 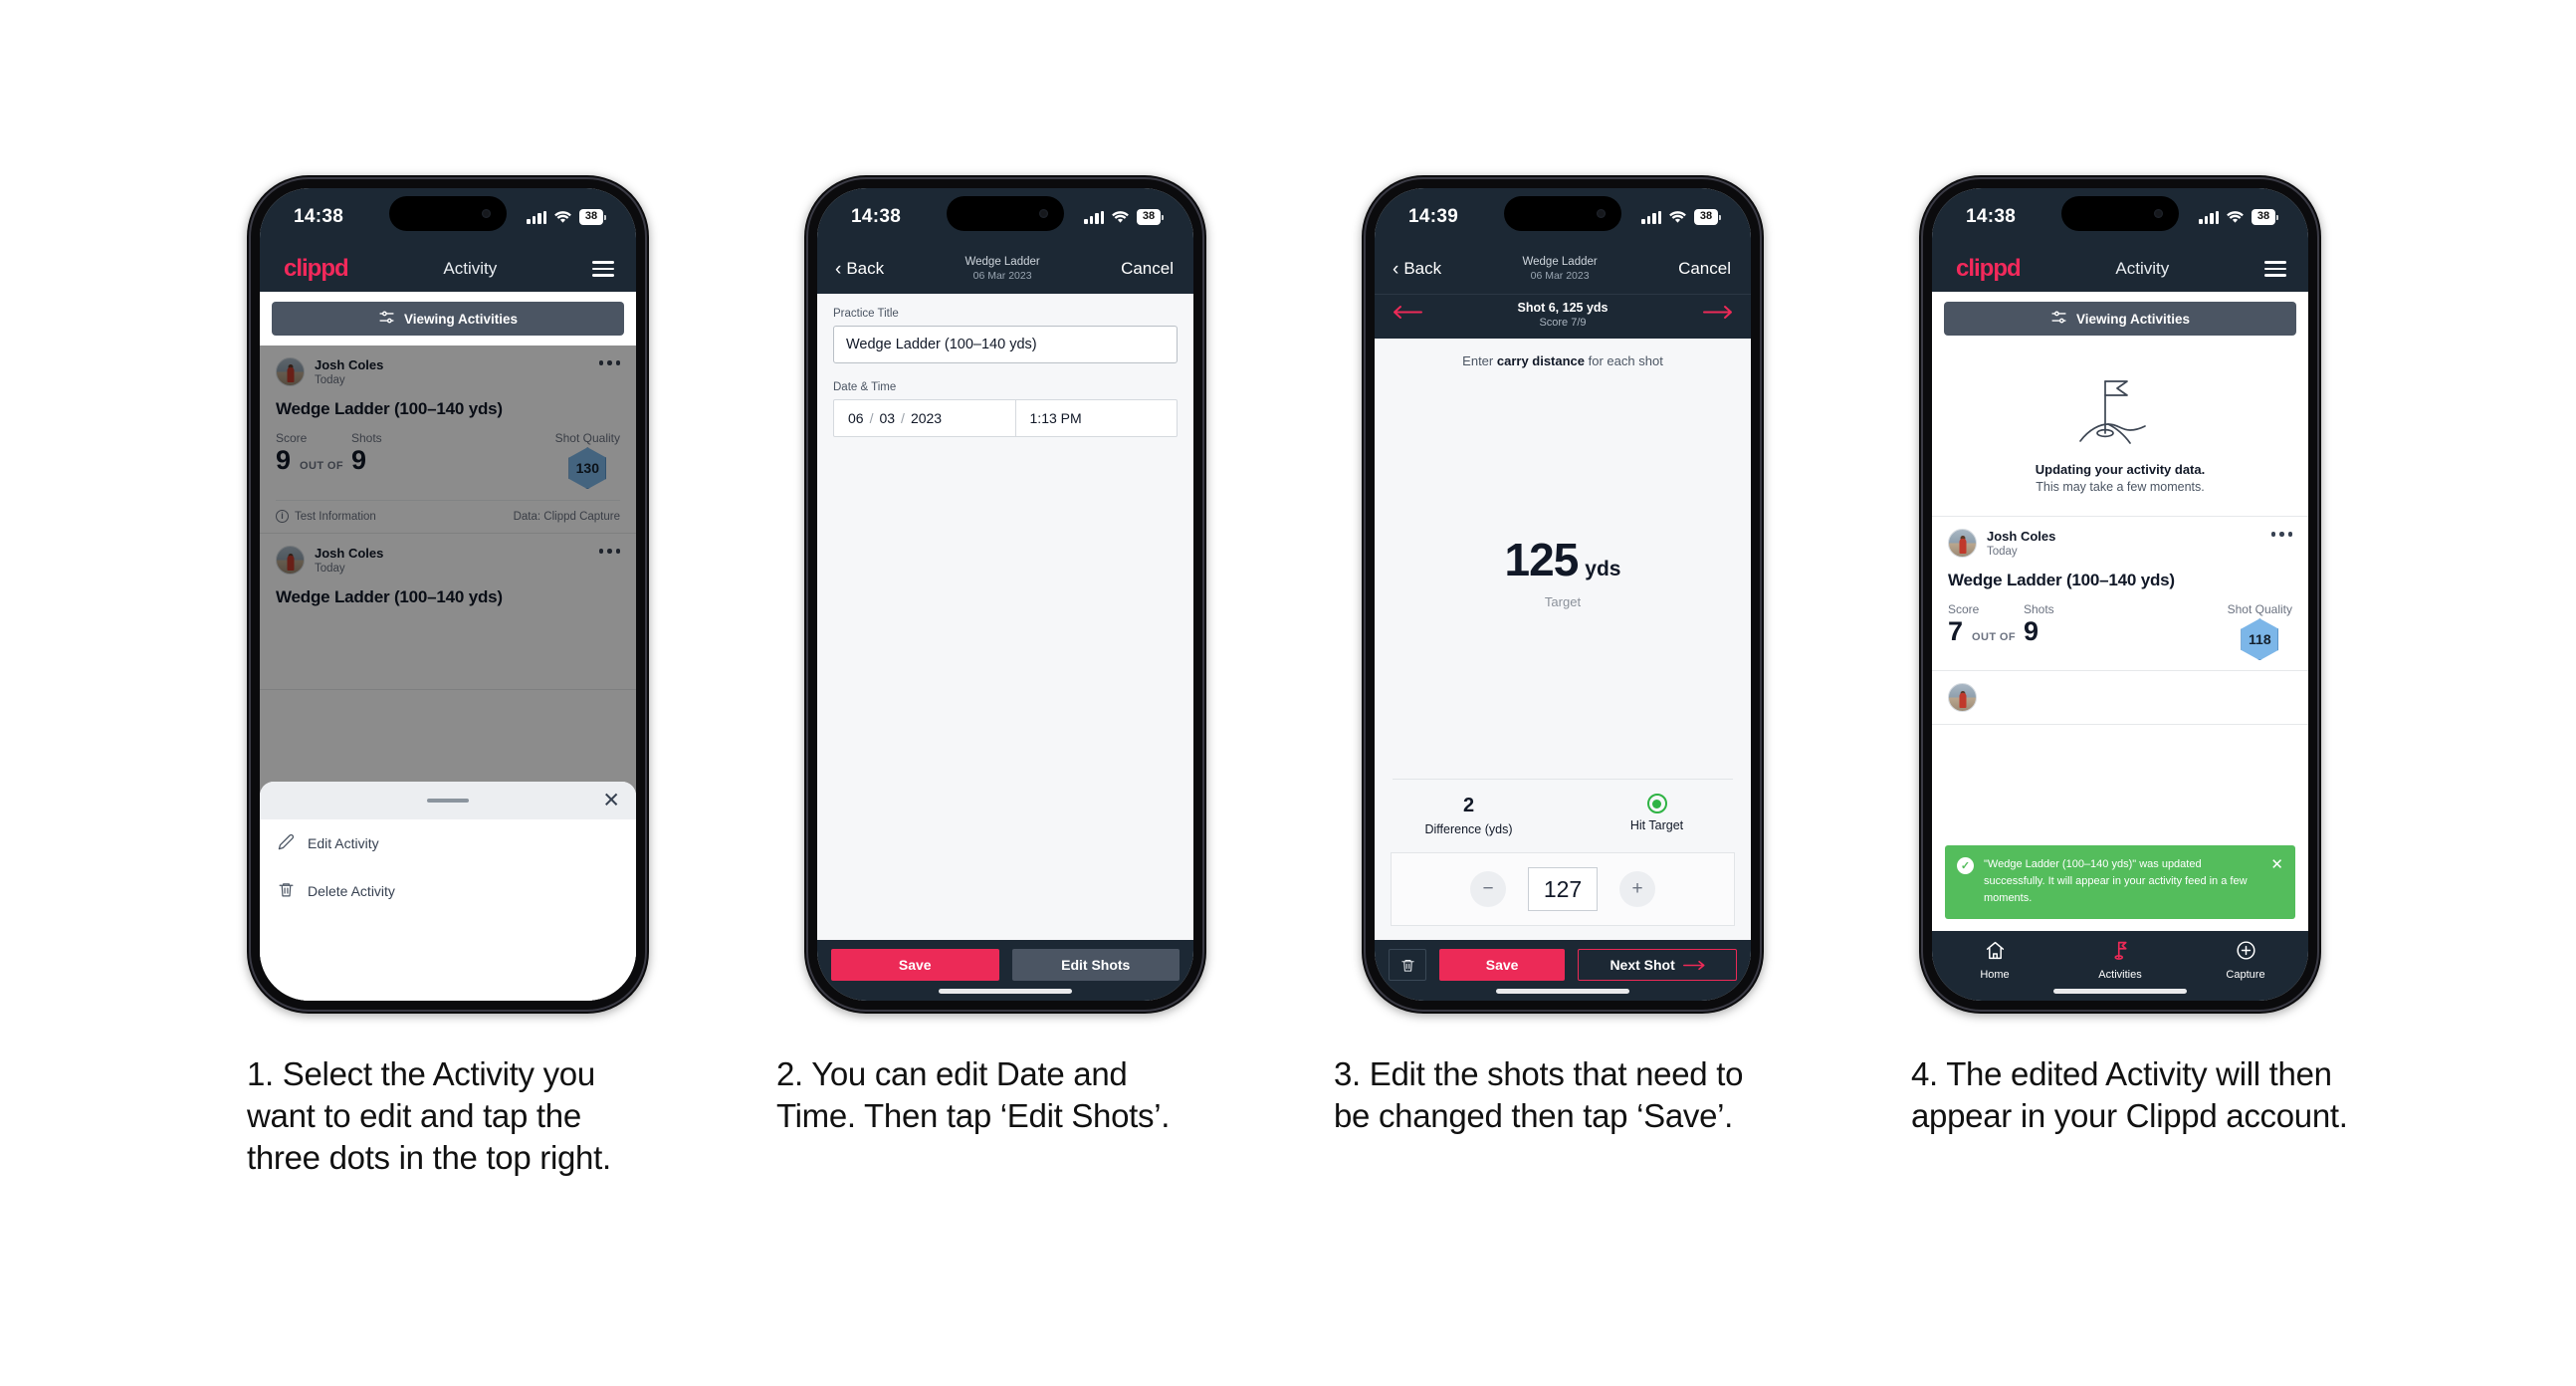 What do you see at coordinates (2245, 975) in the screenshot?
I see `tab-label: Capture` at bounding box center [2245, 975].